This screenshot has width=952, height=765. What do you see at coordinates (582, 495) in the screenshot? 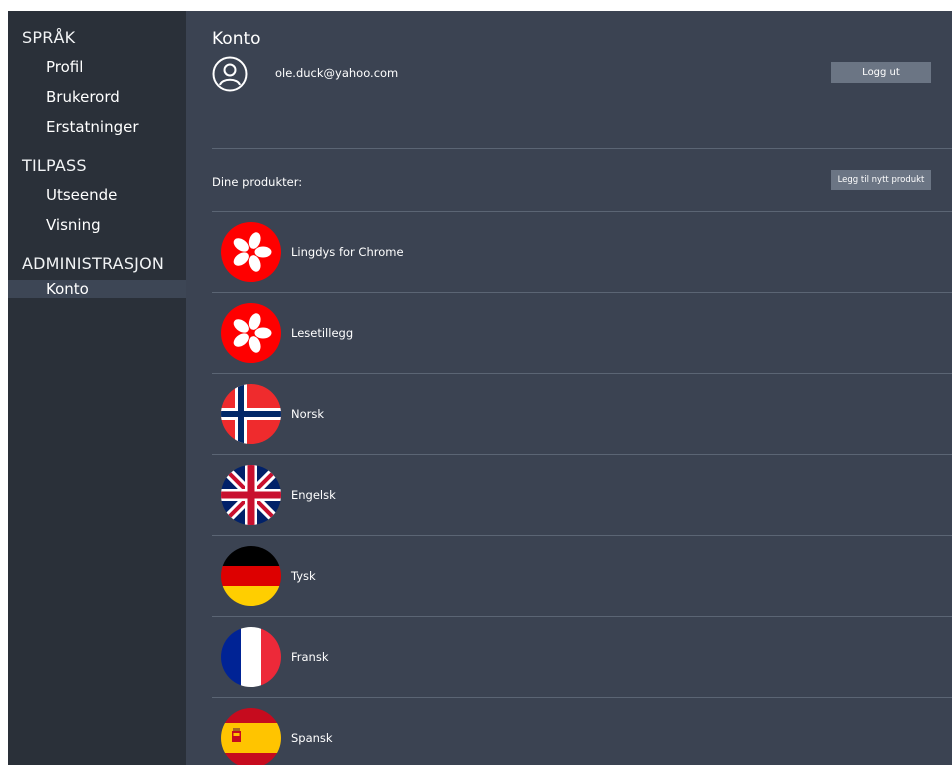
I see `product-row-engelsk: Engelsk` at bounding box center [582, 495].